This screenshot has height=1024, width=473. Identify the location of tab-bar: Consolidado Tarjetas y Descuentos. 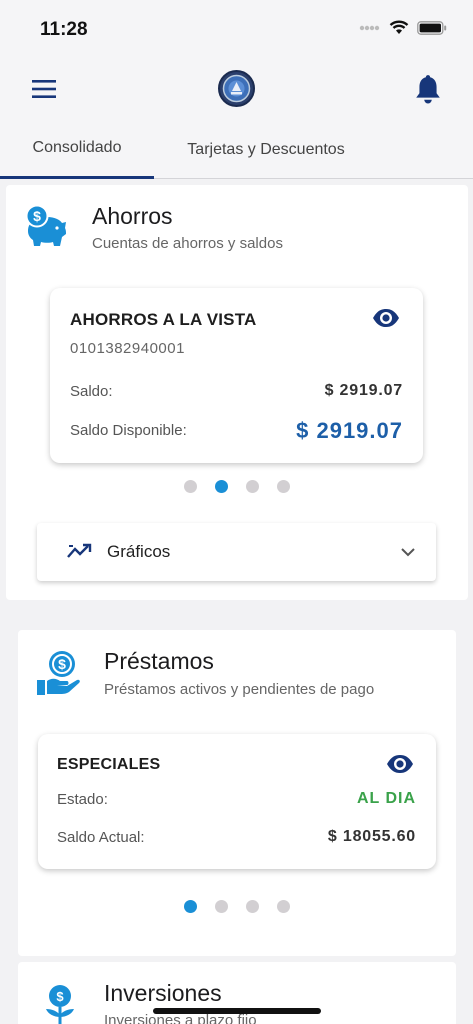
(236, 149).